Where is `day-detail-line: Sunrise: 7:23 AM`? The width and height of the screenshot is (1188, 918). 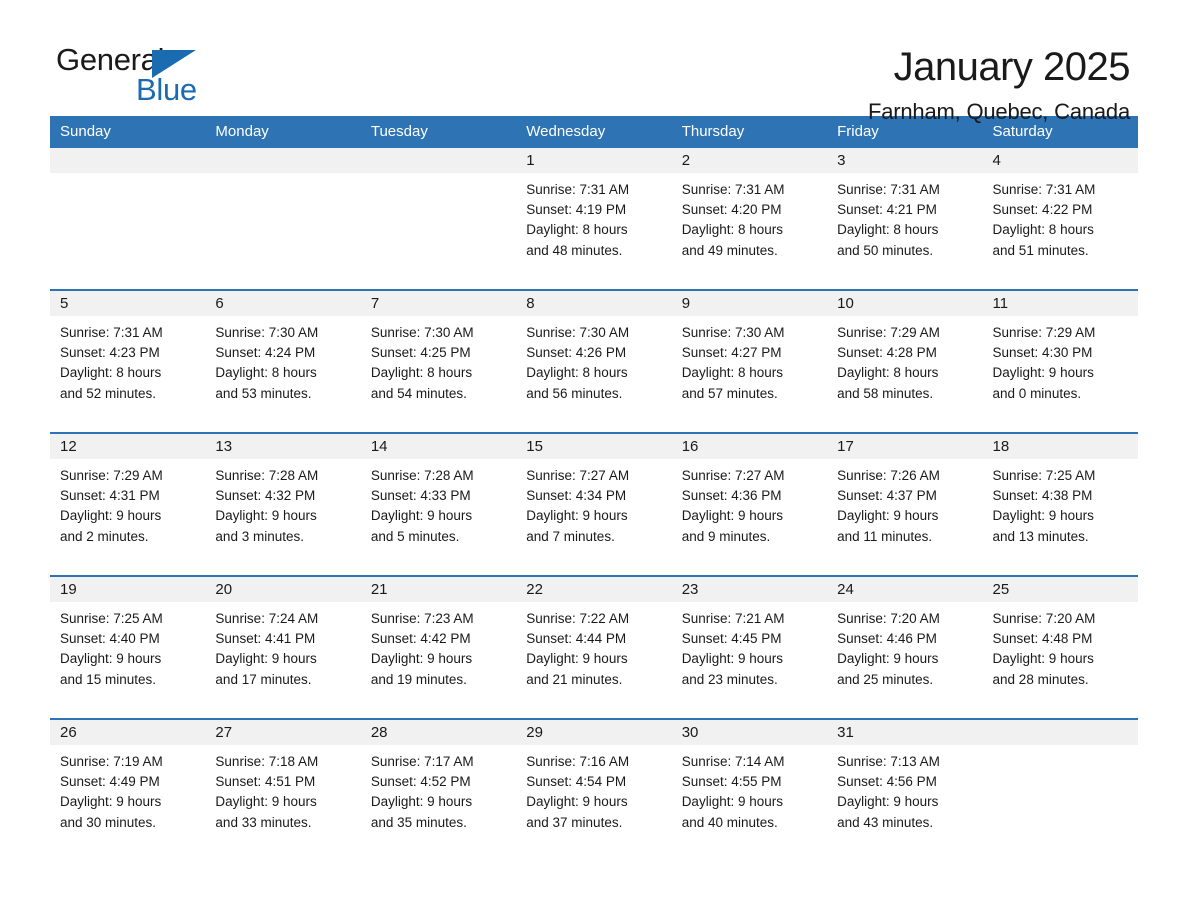 day-detail-line: Sunrise: 7:23 AM is located at coordinates (422, 618).